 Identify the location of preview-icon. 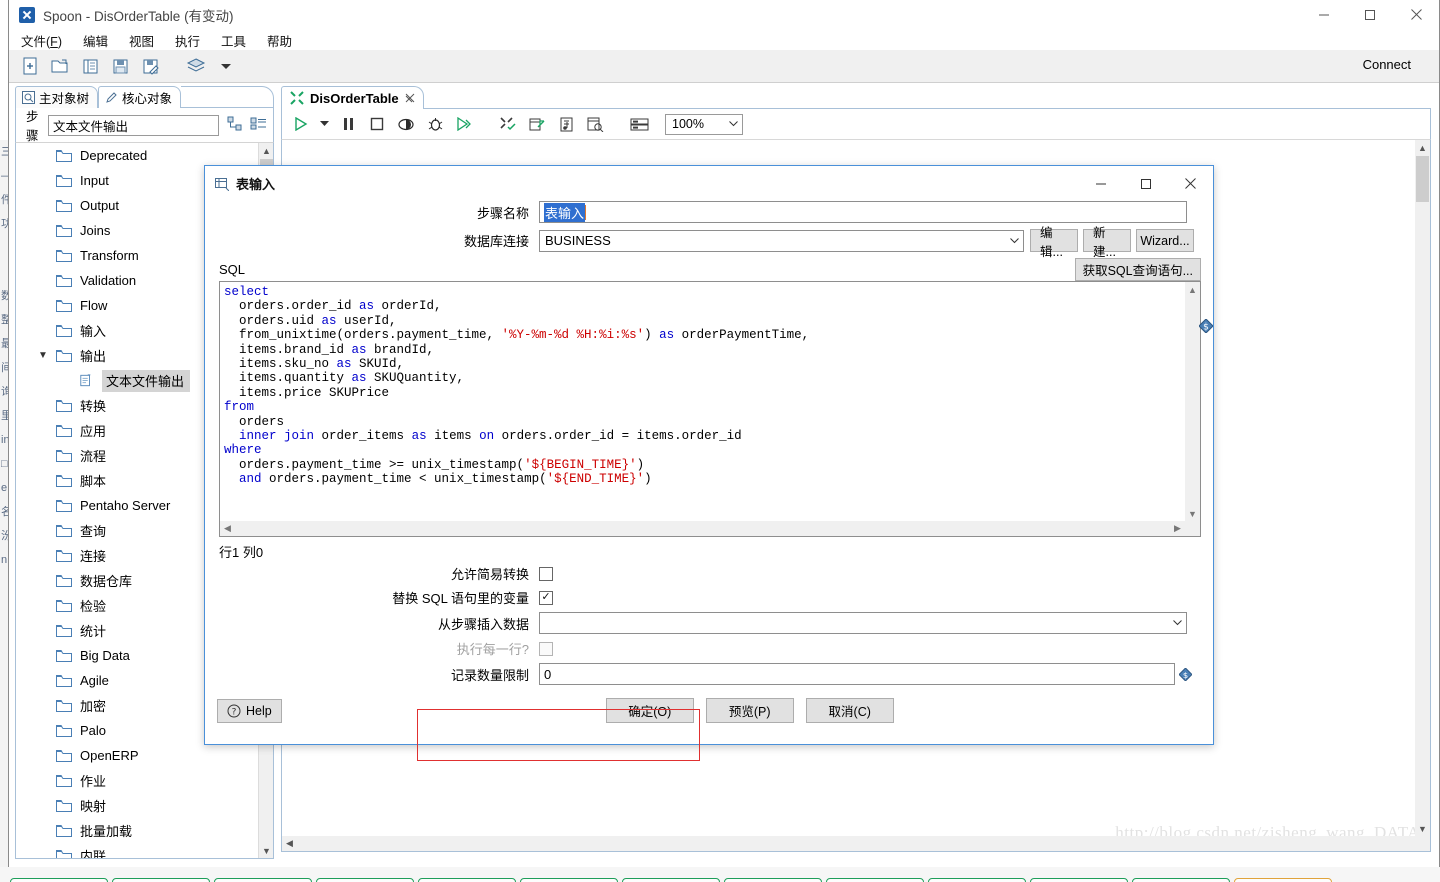
(406, 124).